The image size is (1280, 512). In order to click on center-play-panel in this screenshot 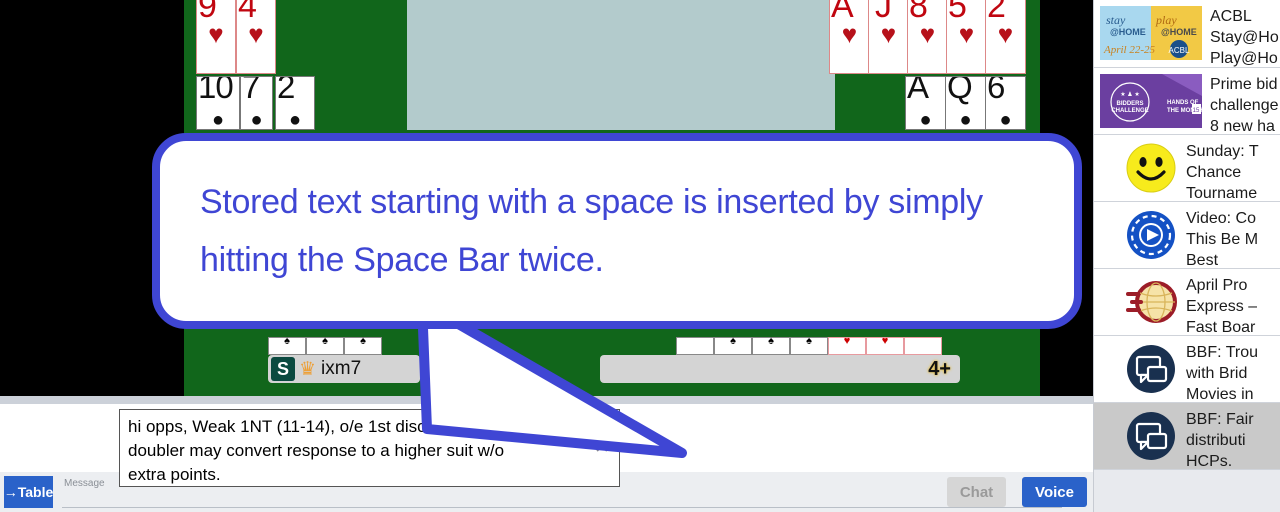, I will do `click(621, 65)`.